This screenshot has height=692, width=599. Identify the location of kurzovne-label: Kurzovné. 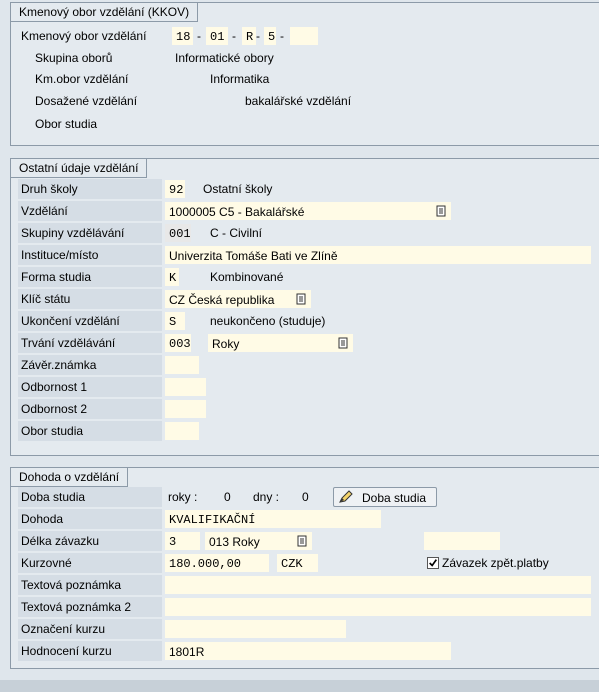
(90, 563).